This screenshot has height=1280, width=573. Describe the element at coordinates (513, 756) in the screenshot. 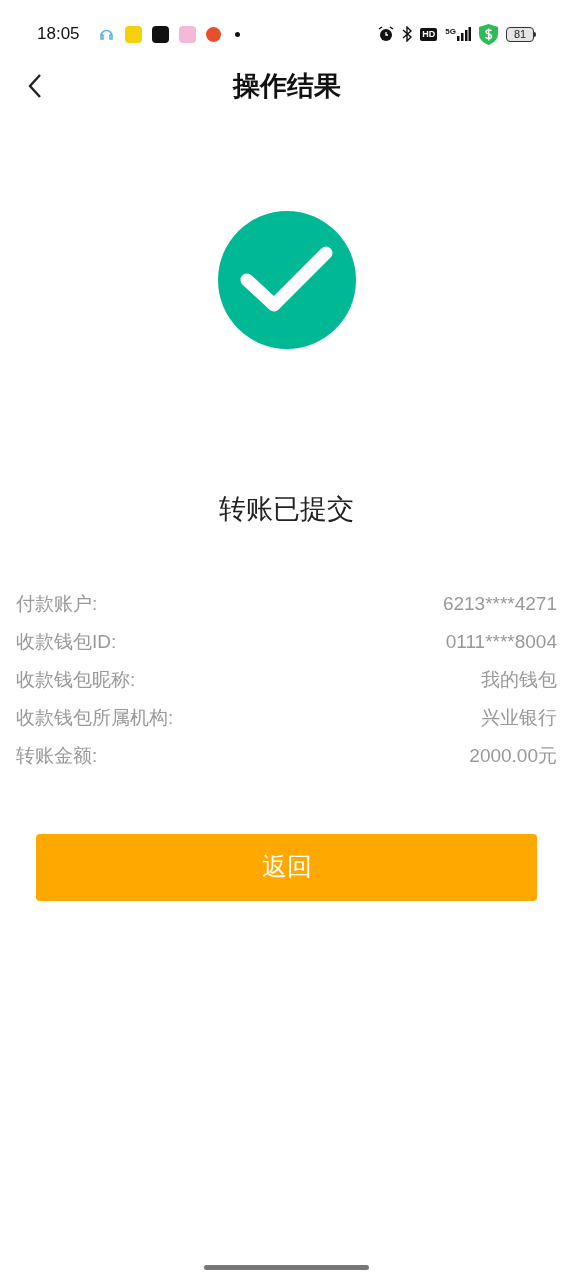

I see `detail-value: 2000.00元` at that location.